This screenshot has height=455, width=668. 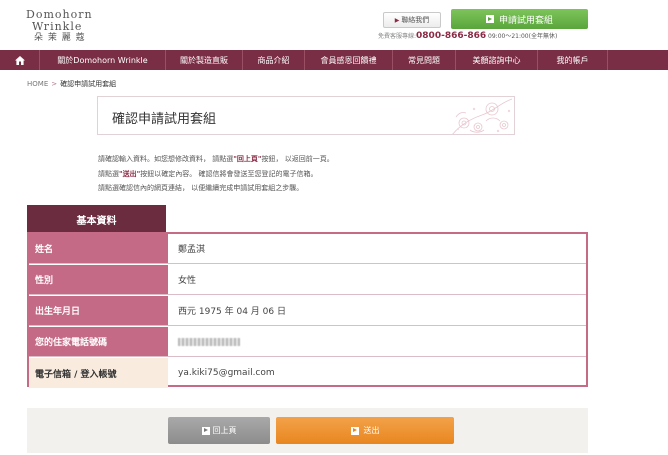 I want to click on instruction-line-2: 請點選"送出"按鈕以確定內容。 確認信將會發送至您登記的電子信箱。, so click(x=216, y=174).